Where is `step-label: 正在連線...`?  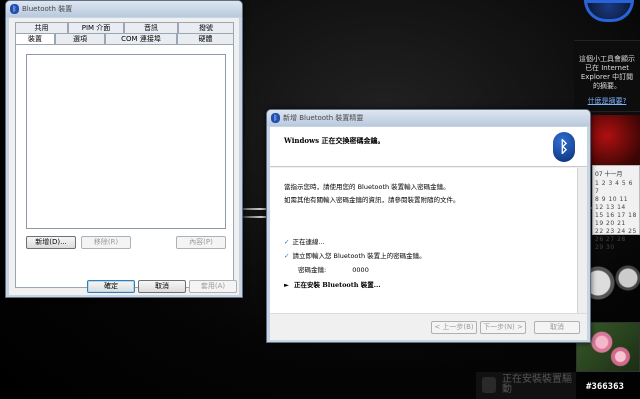 step-label: 正在連線... is located at coordinates (308, 242).